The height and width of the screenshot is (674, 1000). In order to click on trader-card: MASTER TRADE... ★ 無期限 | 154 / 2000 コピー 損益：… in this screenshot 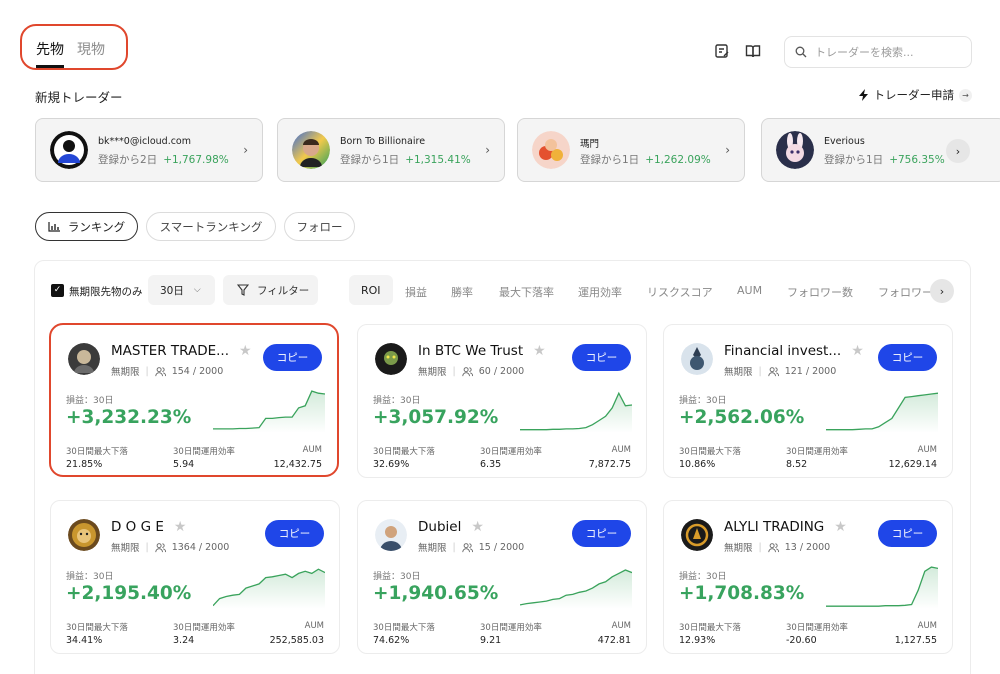, I will do `click(194, 400)`.